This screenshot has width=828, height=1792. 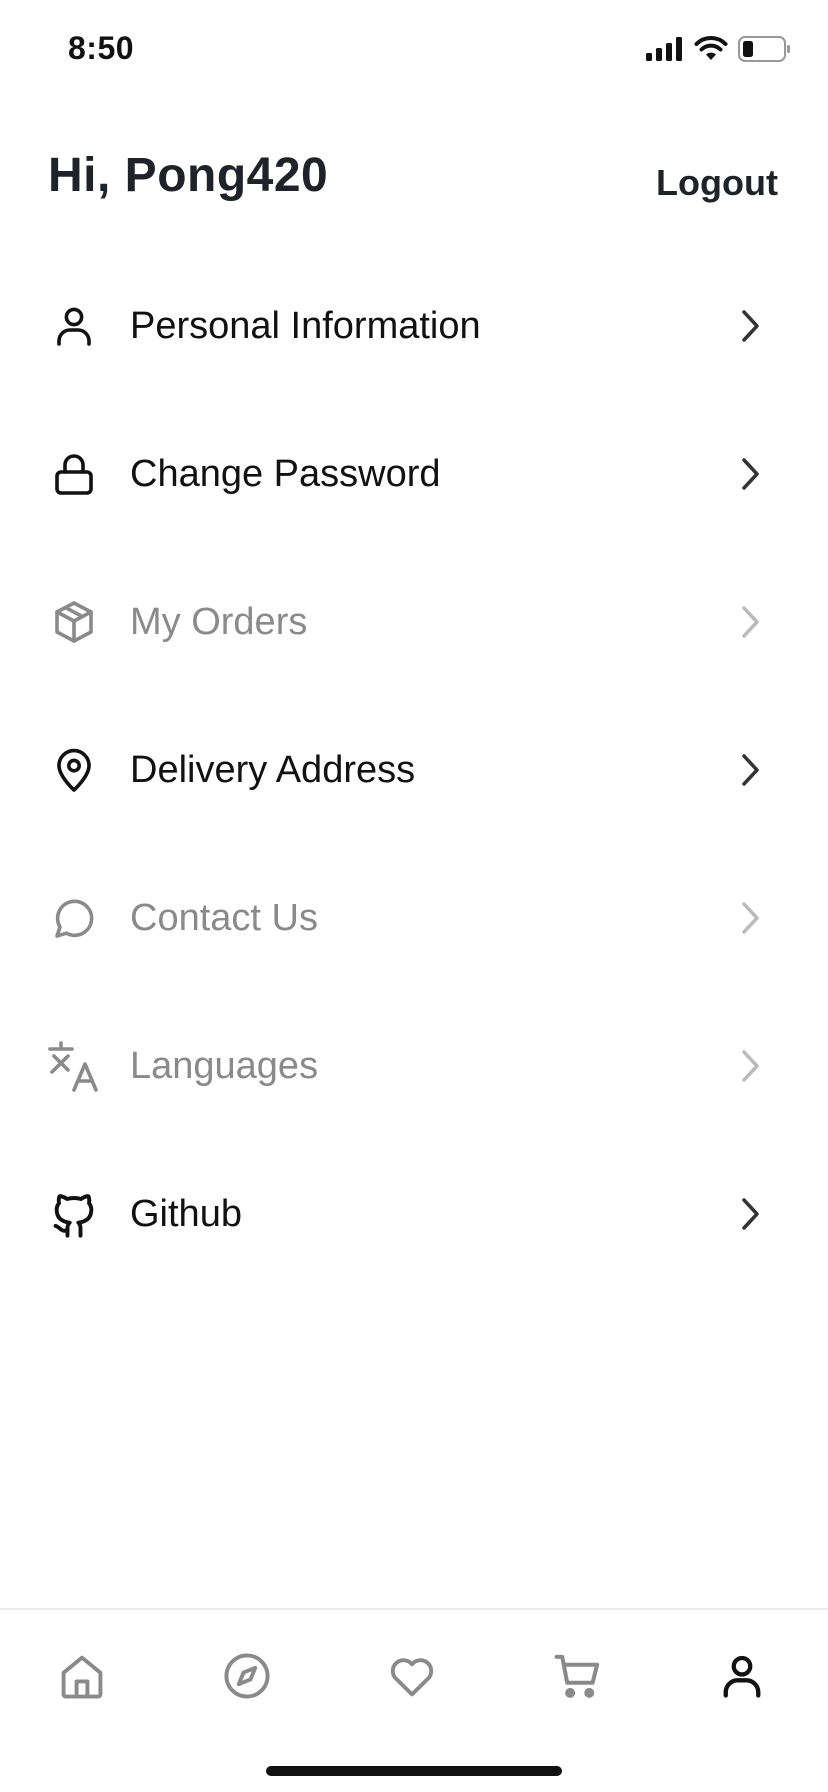 I want to click on tab-cart, so click(x=578, y=1676).